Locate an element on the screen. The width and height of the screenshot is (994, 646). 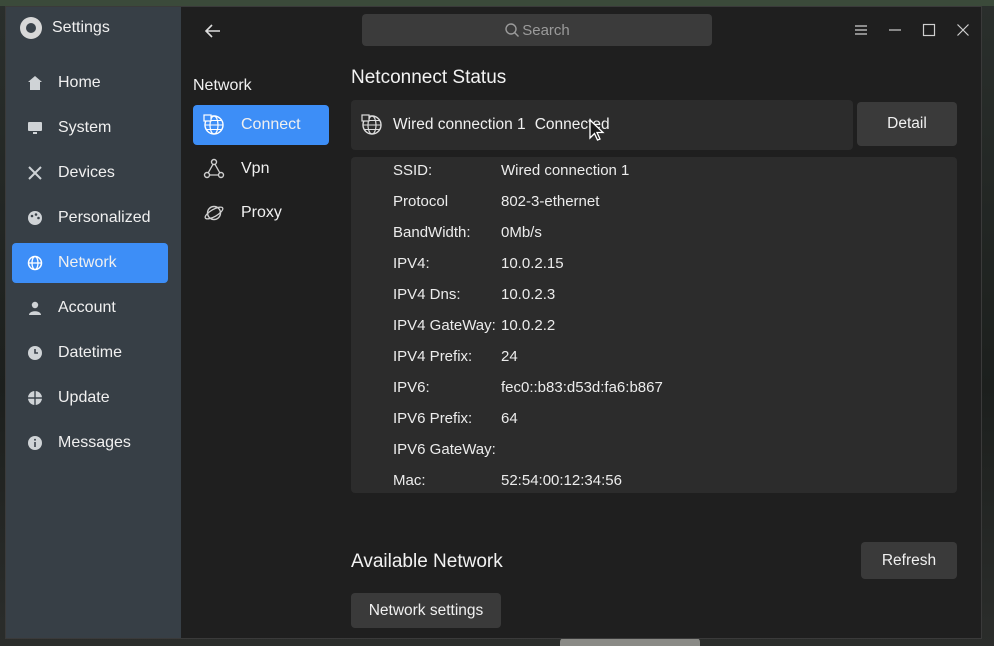
minimize-icon is located at coordinates (895, 30).